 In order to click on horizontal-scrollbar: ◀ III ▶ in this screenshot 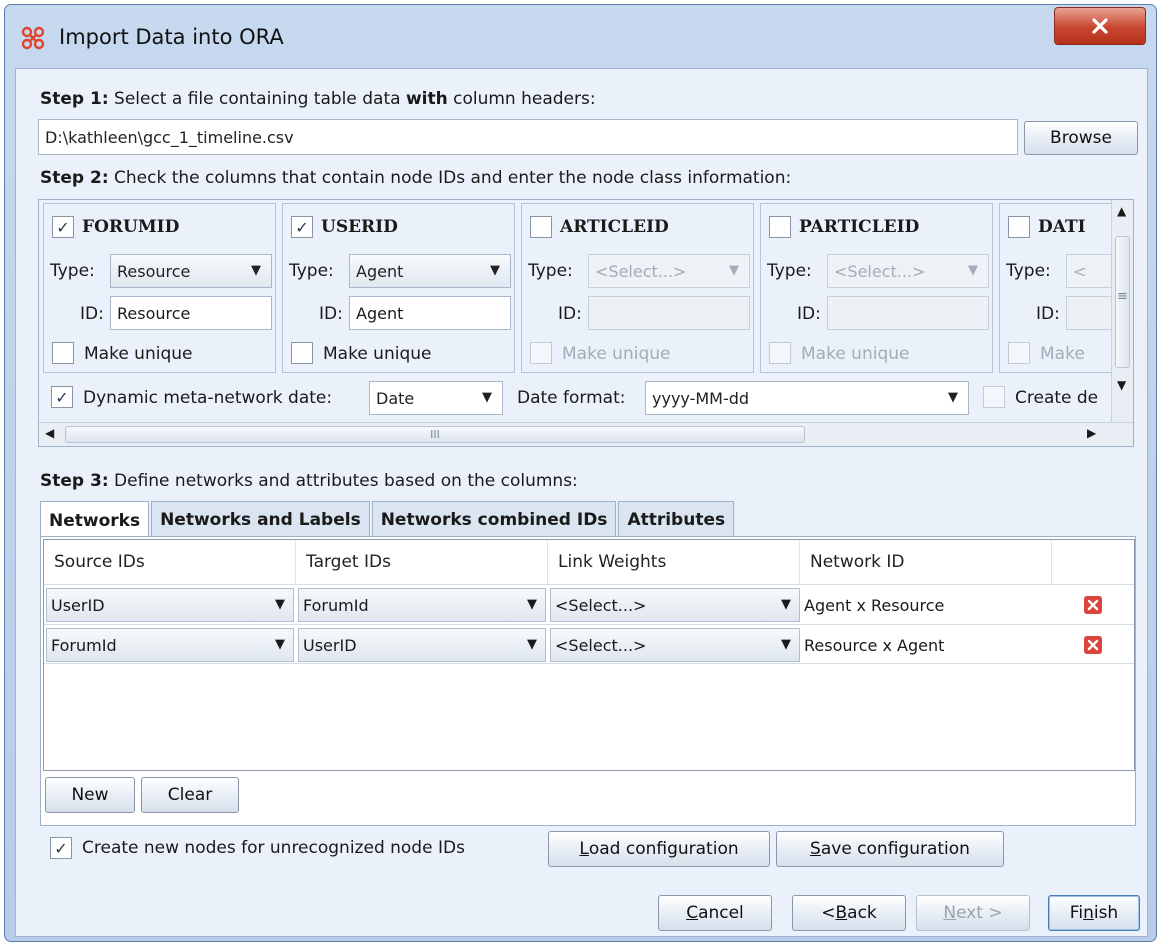, I will do `click(586, 434)`.